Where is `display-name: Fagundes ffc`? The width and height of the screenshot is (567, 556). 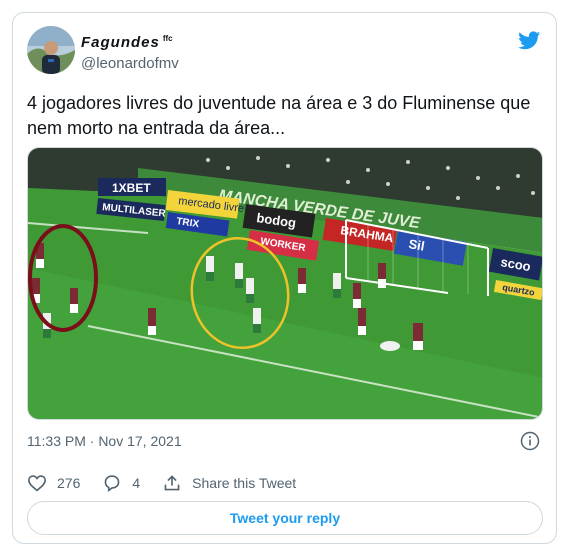
display-name: Fagundes ffc is located at coordinates (127, 42).